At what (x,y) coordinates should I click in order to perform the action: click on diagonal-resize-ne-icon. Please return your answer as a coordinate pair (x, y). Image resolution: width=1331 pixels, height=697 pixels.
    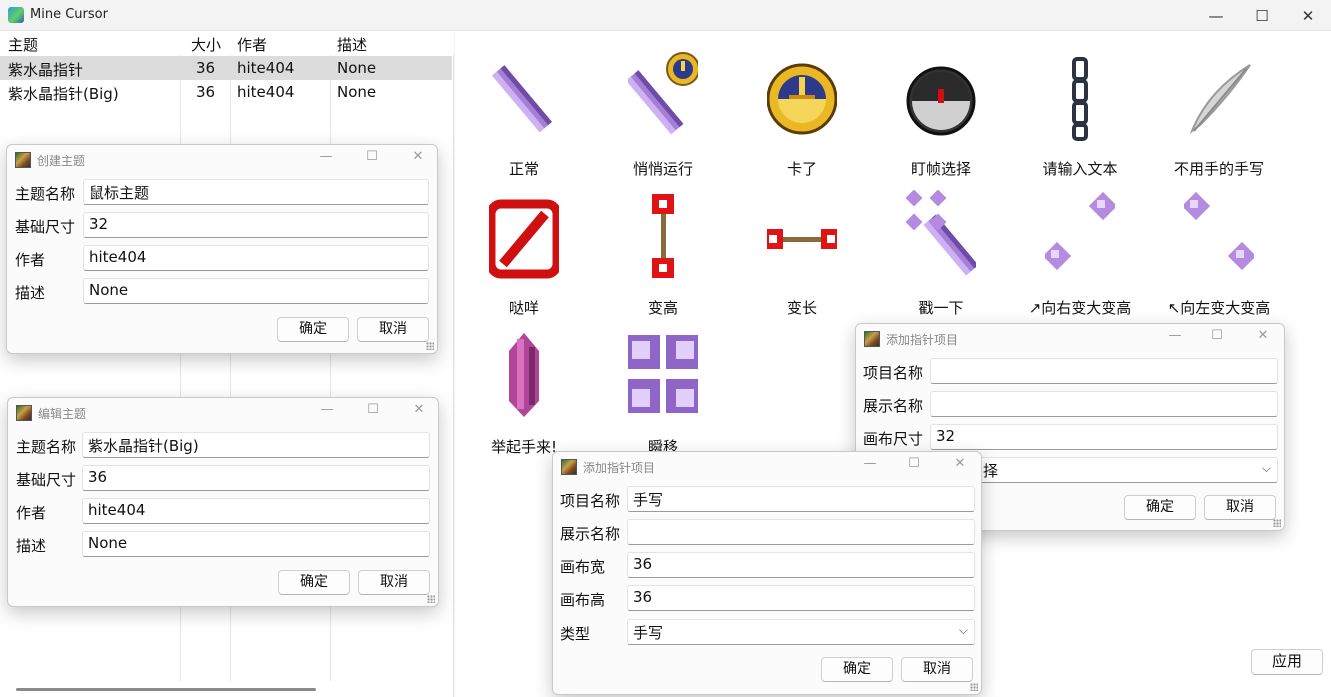
    Looking at the image, I should click on (1080, 231).